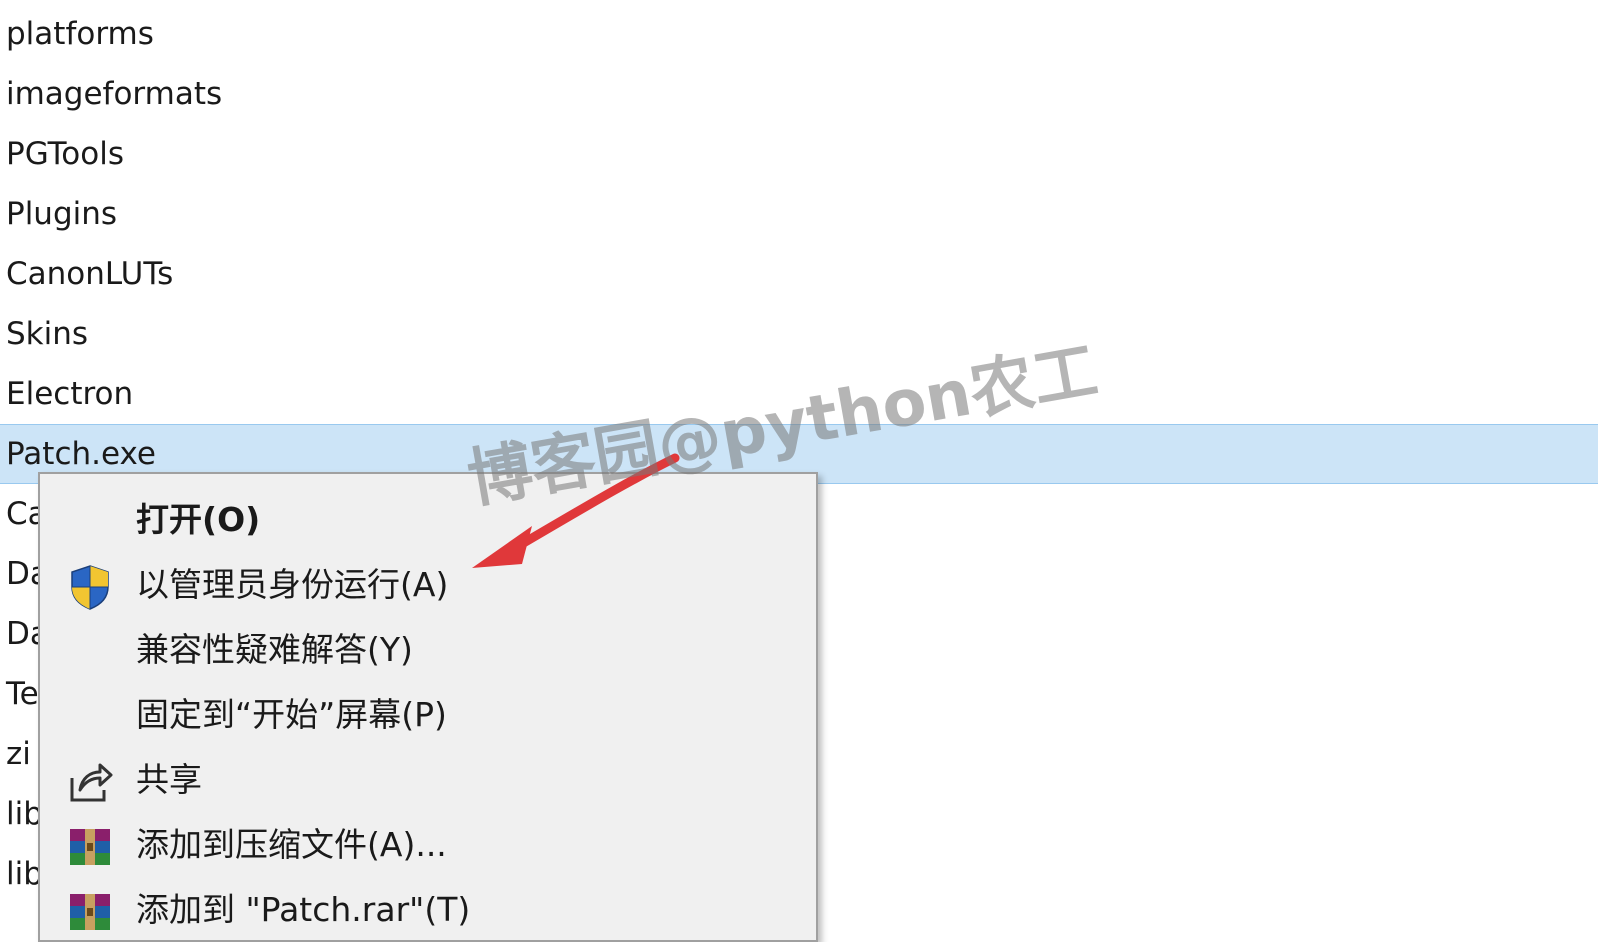 The height and width of the screenshot is (942, 1598). Describe the element at coordinates (428, 520) in the screenshot. I see `menu-item-open: 打开(O)` at that location.